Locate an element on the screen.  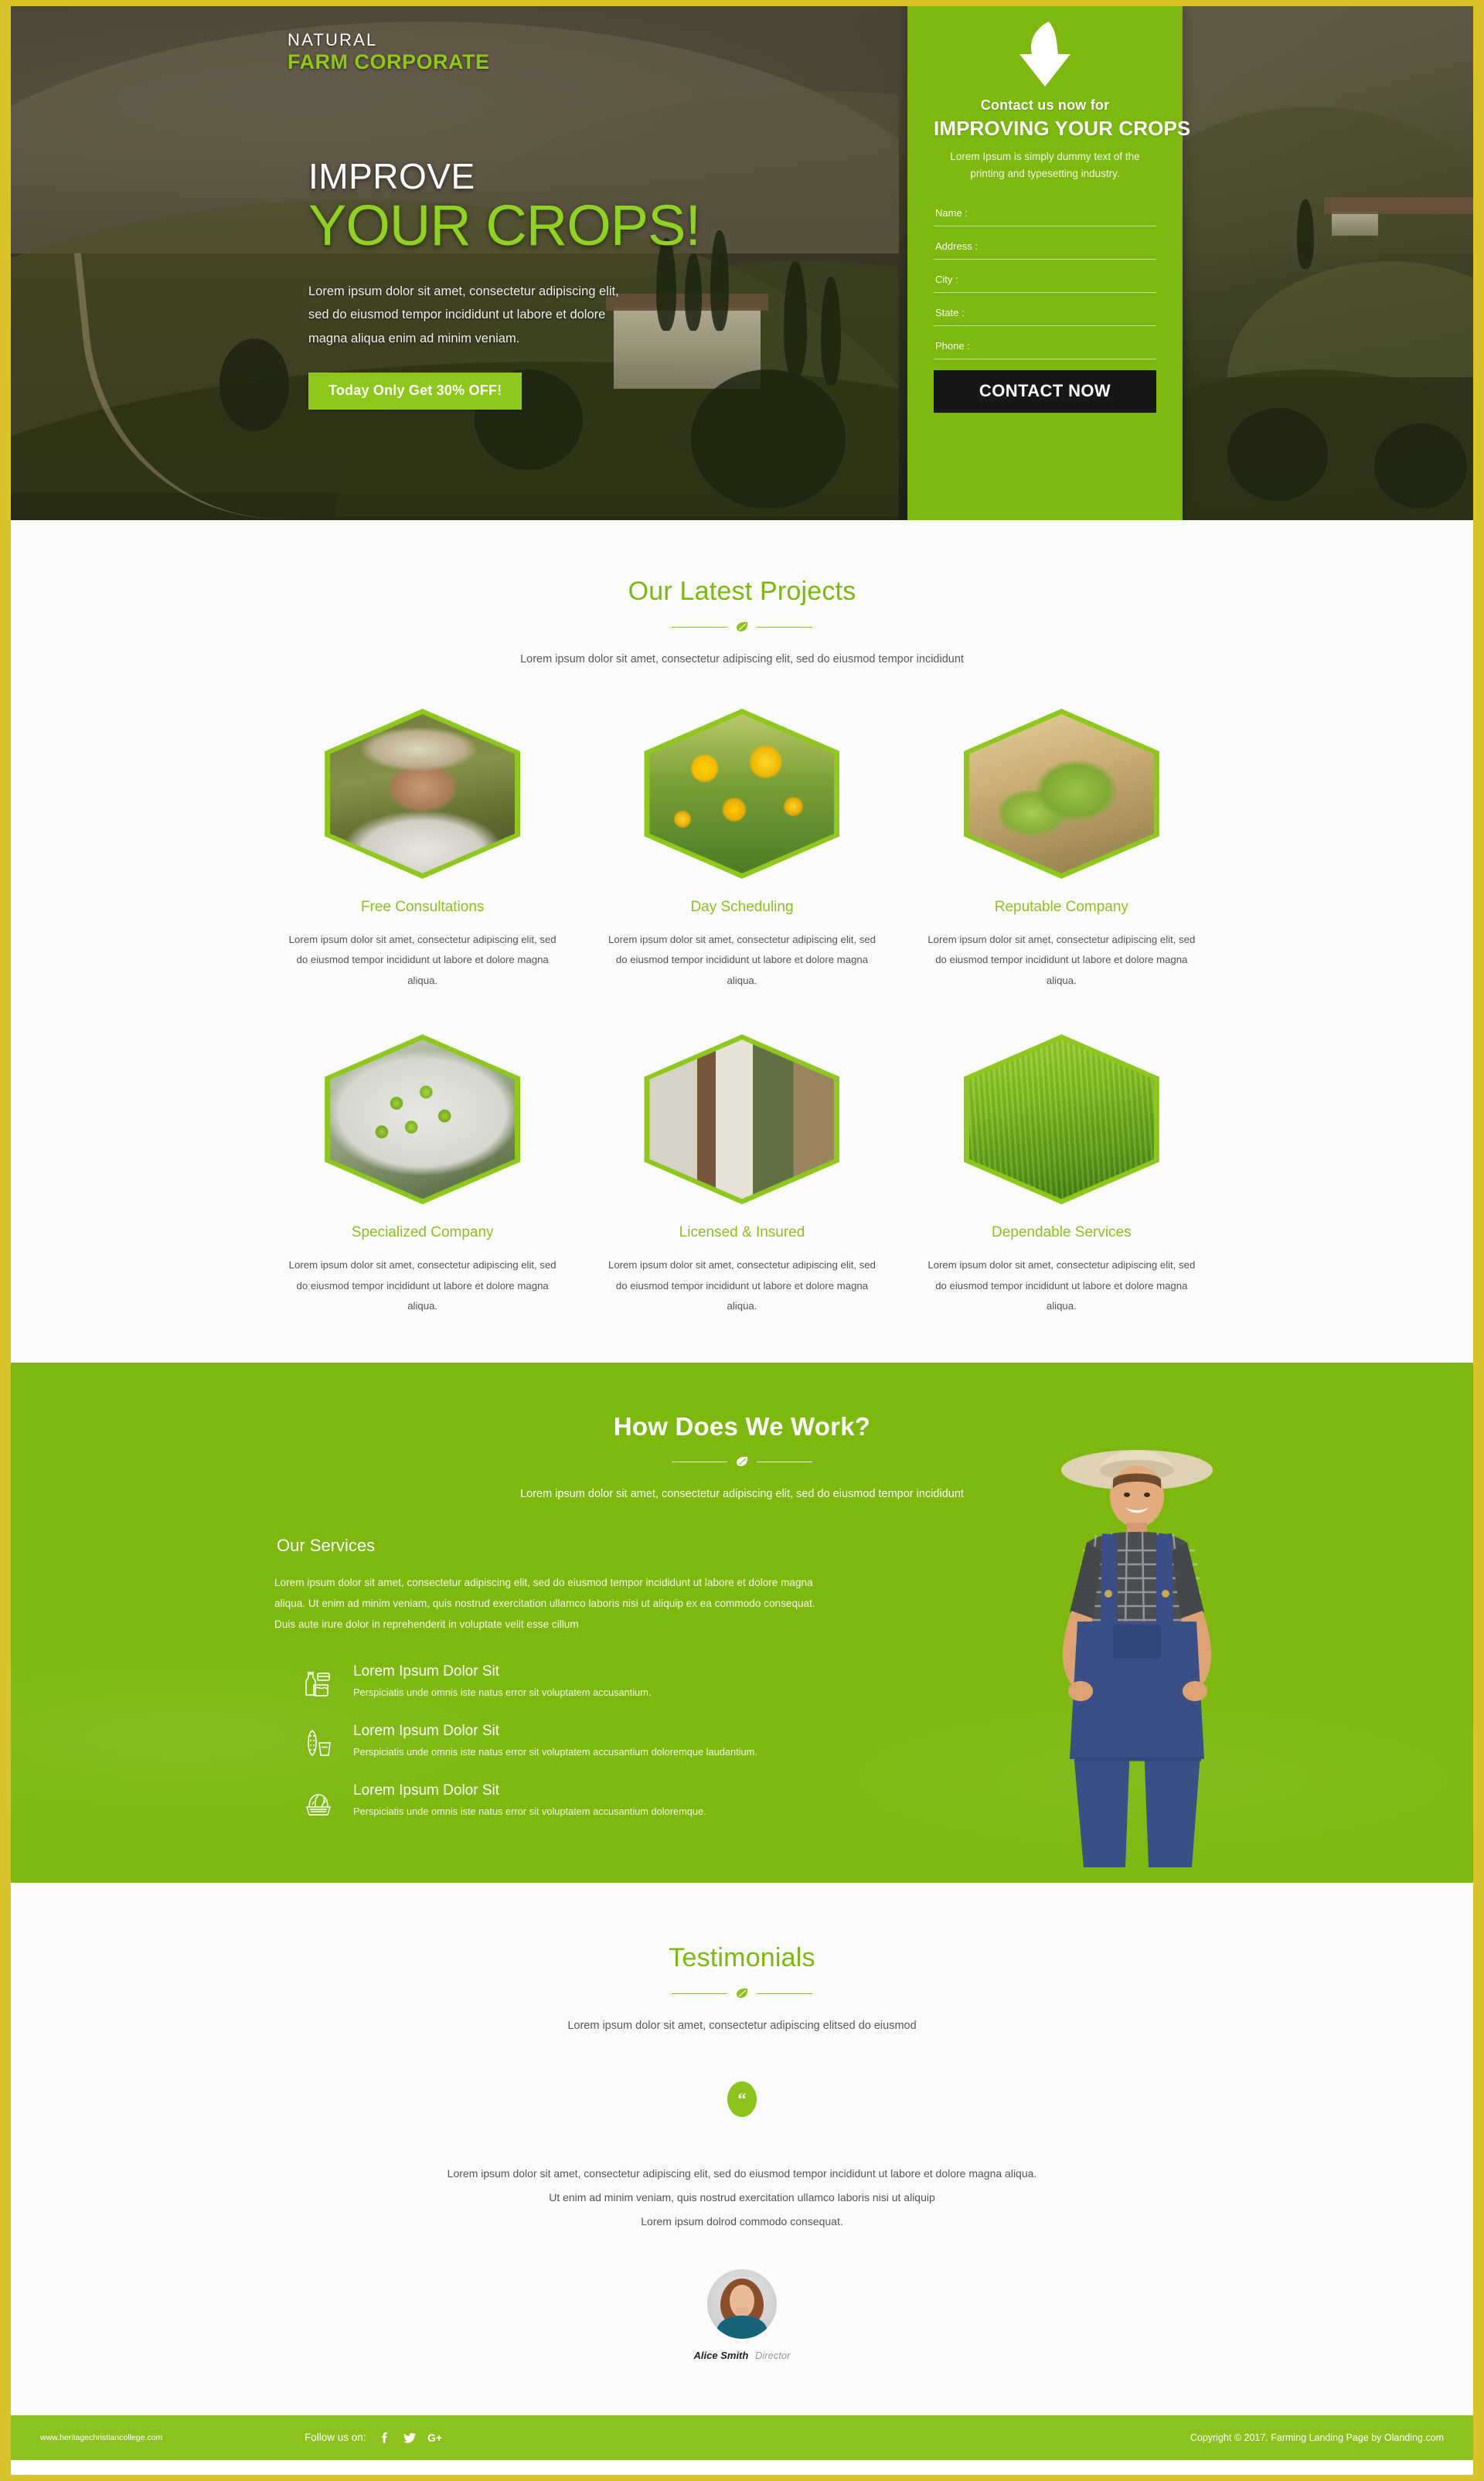
name-field-wrap is located at coordinates (1045, 214).